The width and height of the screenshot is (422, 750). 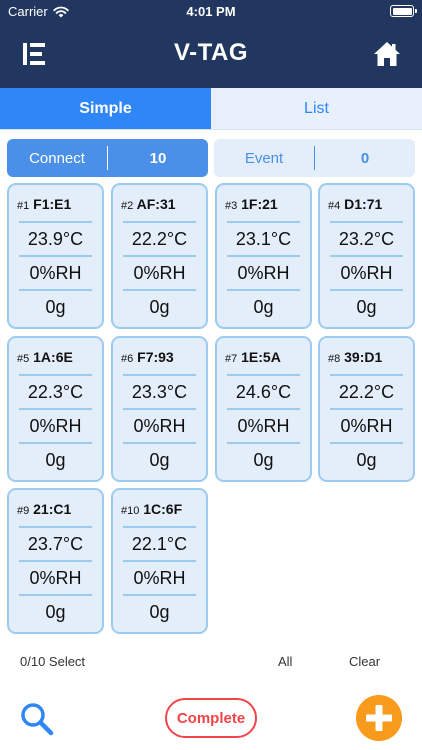 I want to click on tag-card: #10 1C:6F 22.1°C 0%RH 0g, so click(x=159, y=561).